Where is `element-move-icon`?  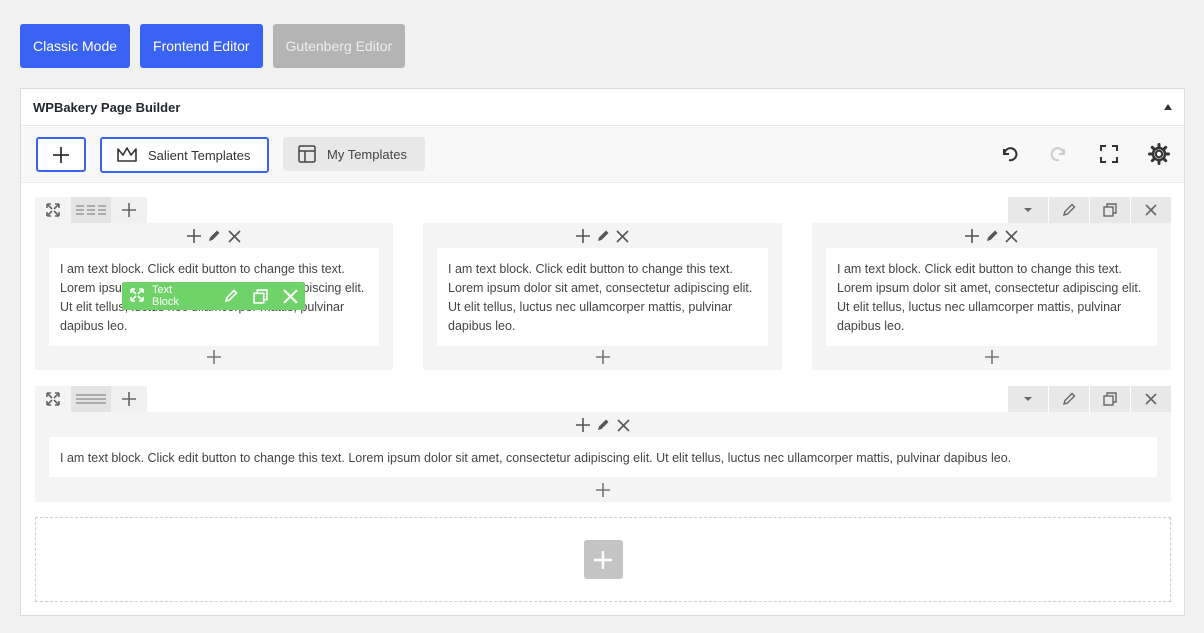
element-move-icon is located at coordinates (137, 296).